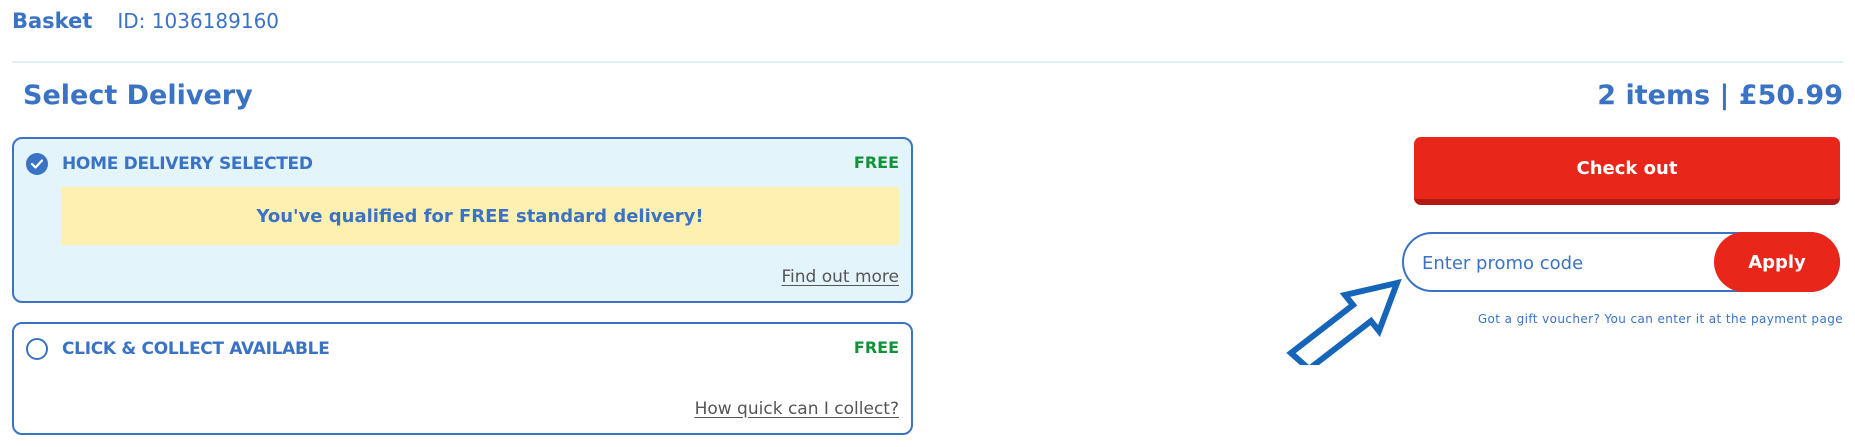  Describe the element at coordinates (876, 347) in the screenshot. I see `click-collect-price: FREE` at that location.